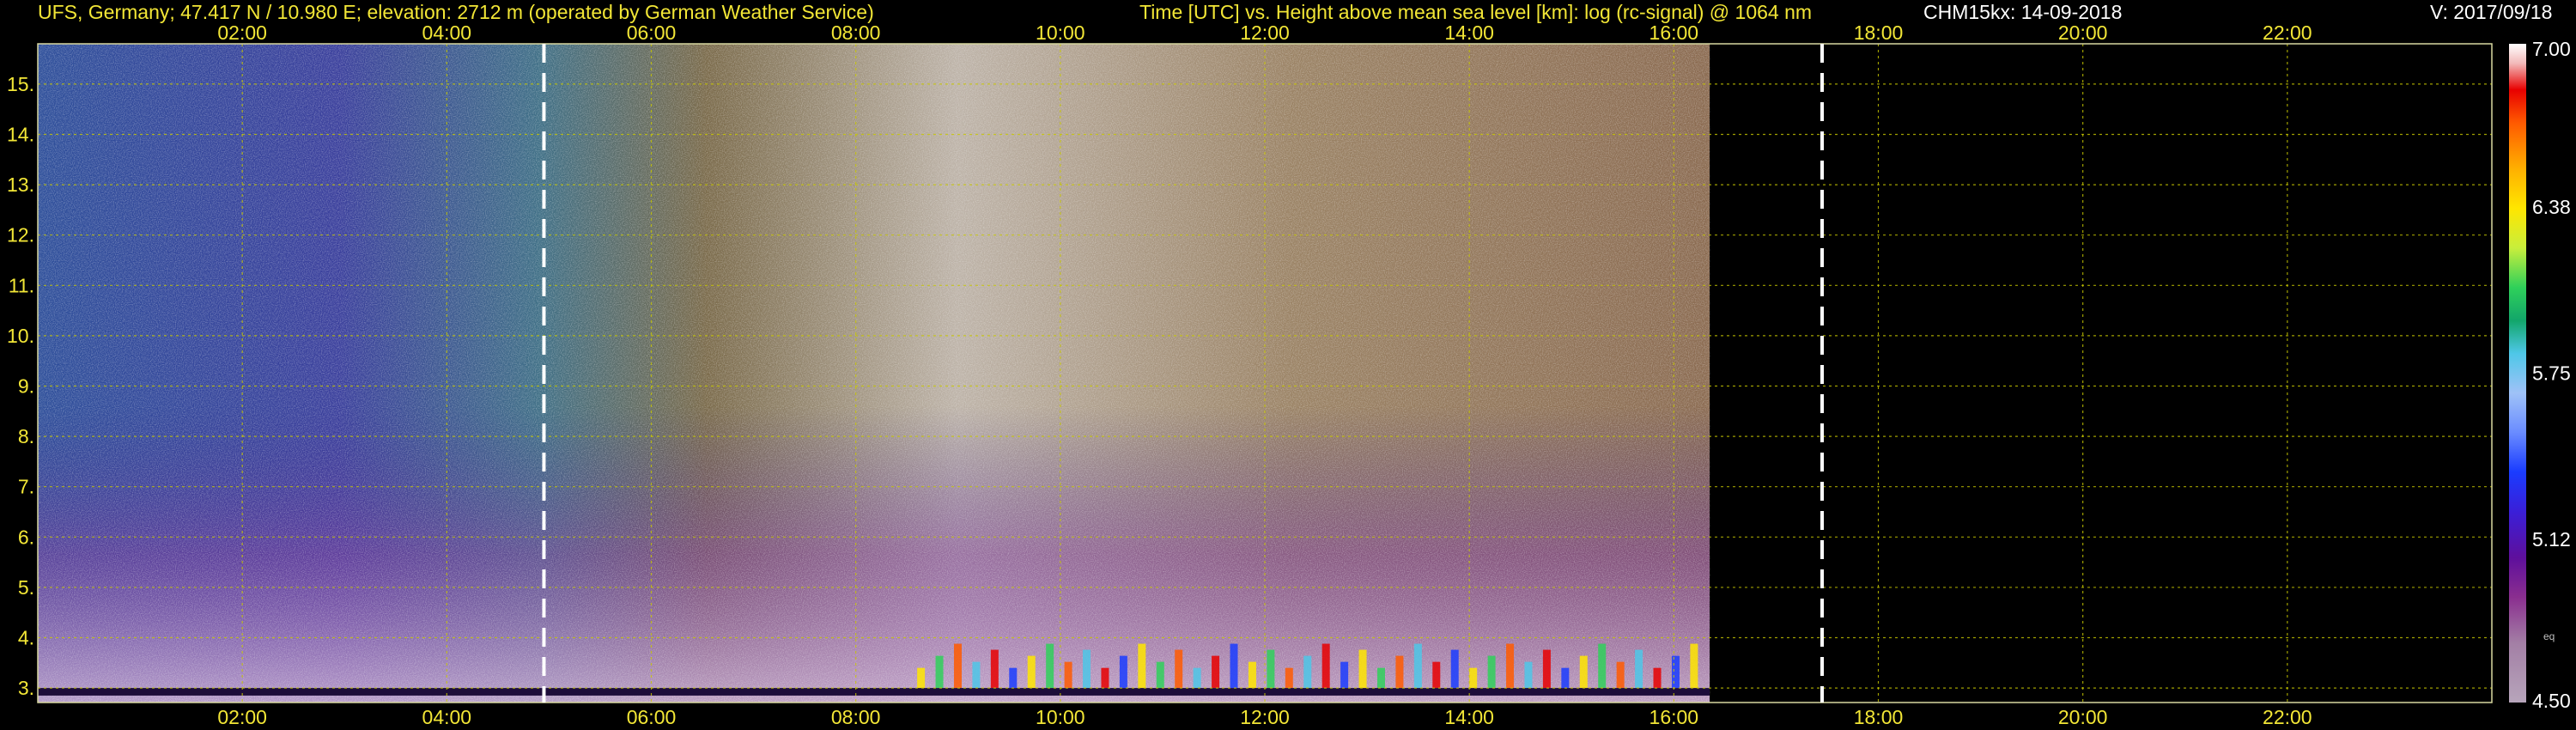 The image size is (2576, 730). Describe the element at coordinates (2551, 539) in the screenshot. I see `colorbar-tick-label: 5.12` at that location.